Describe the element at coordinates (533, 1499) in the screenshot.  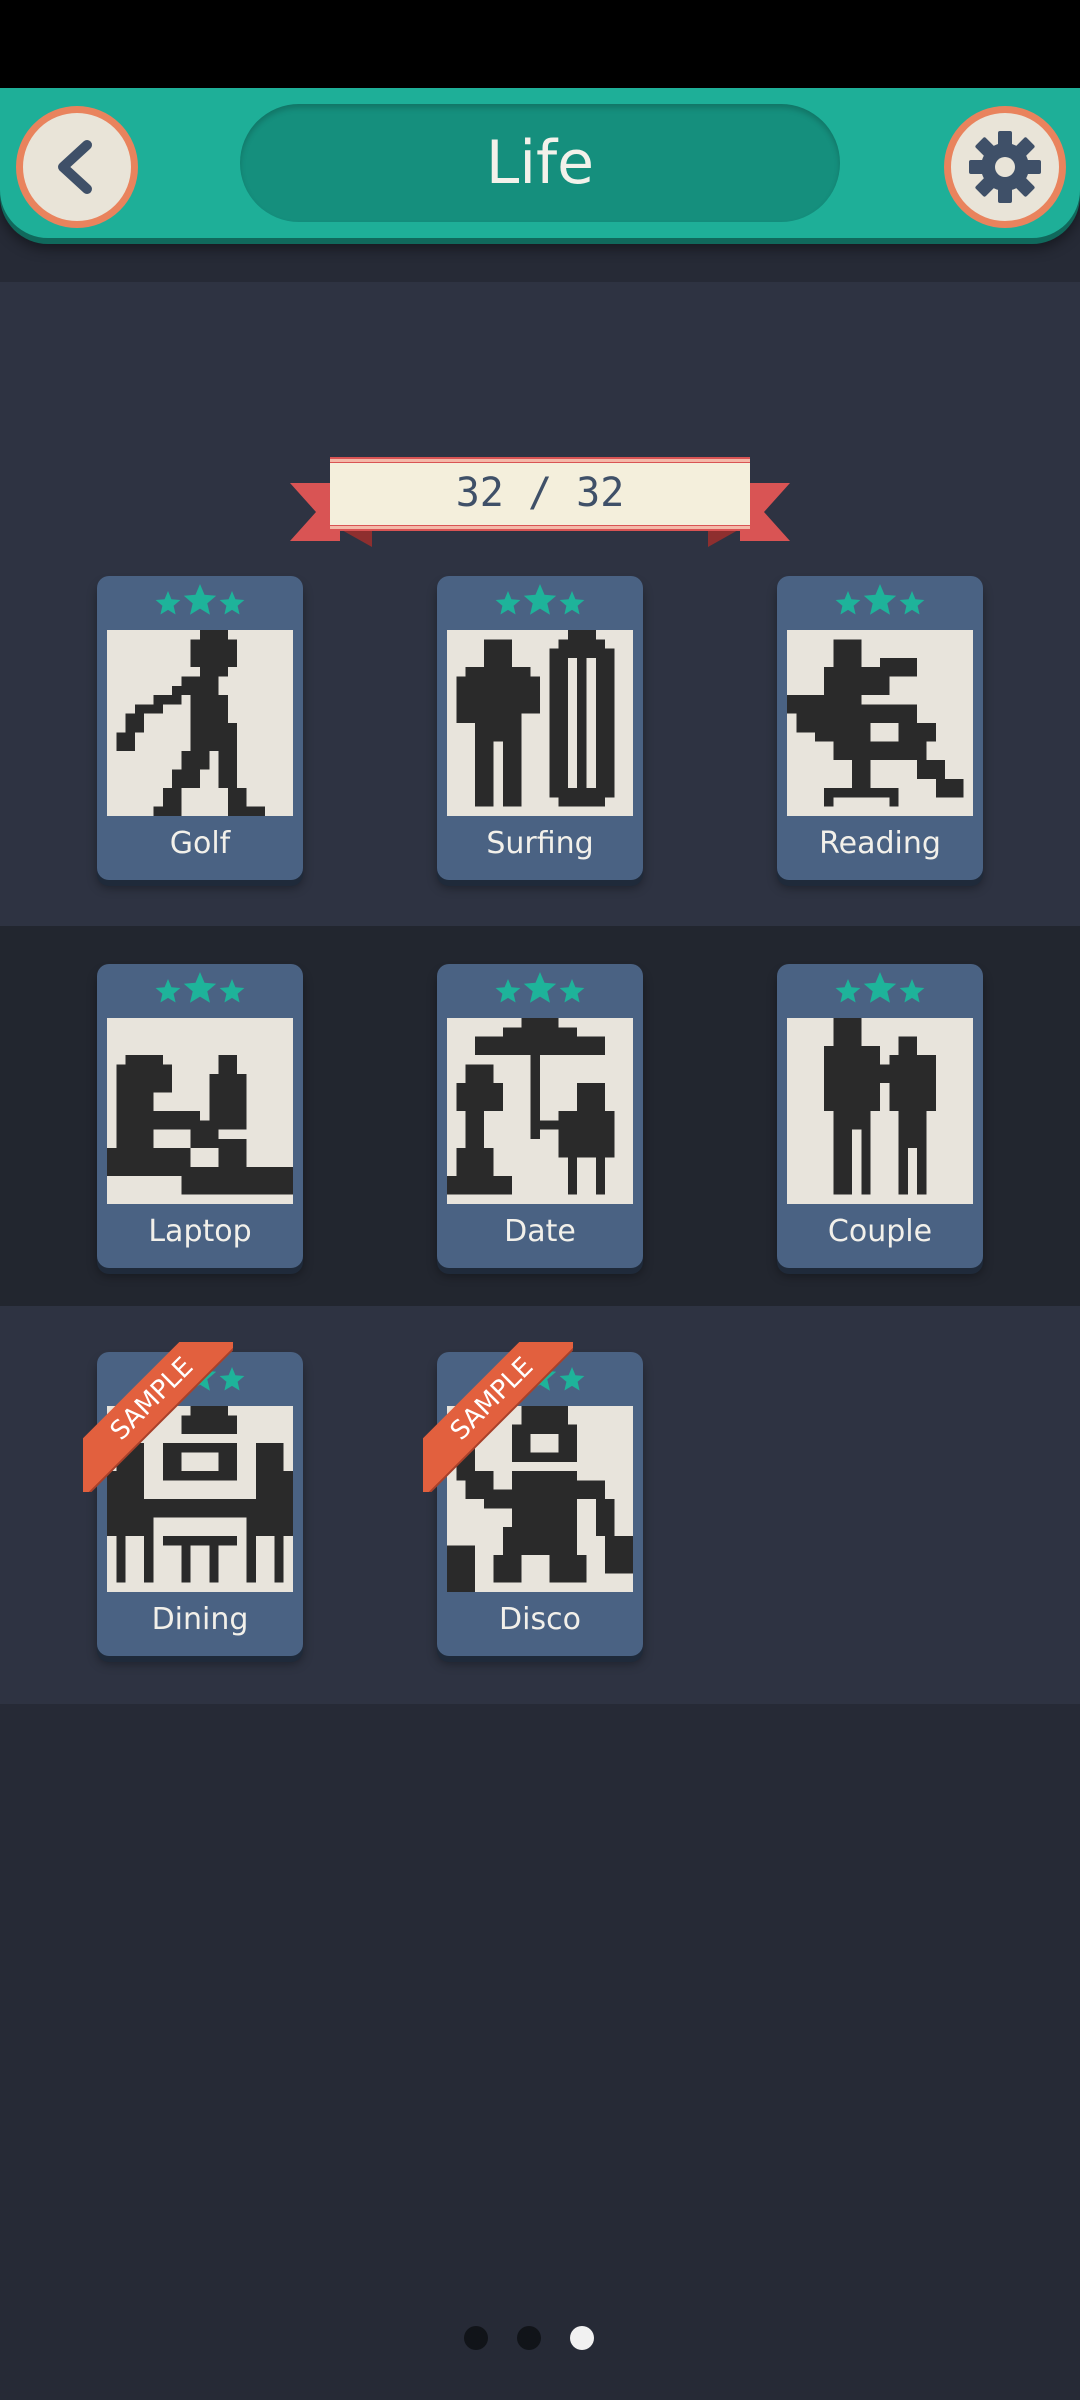
I see `puzzle-card-disco: Disco SAMPLE` at that location.